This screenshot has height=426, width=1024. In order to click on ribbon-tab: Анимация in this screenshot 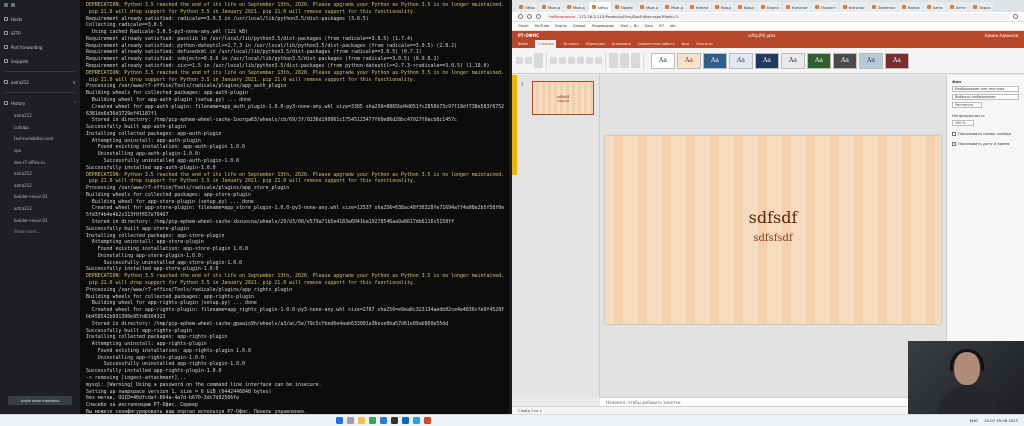, I will do `click(621, 44)`.